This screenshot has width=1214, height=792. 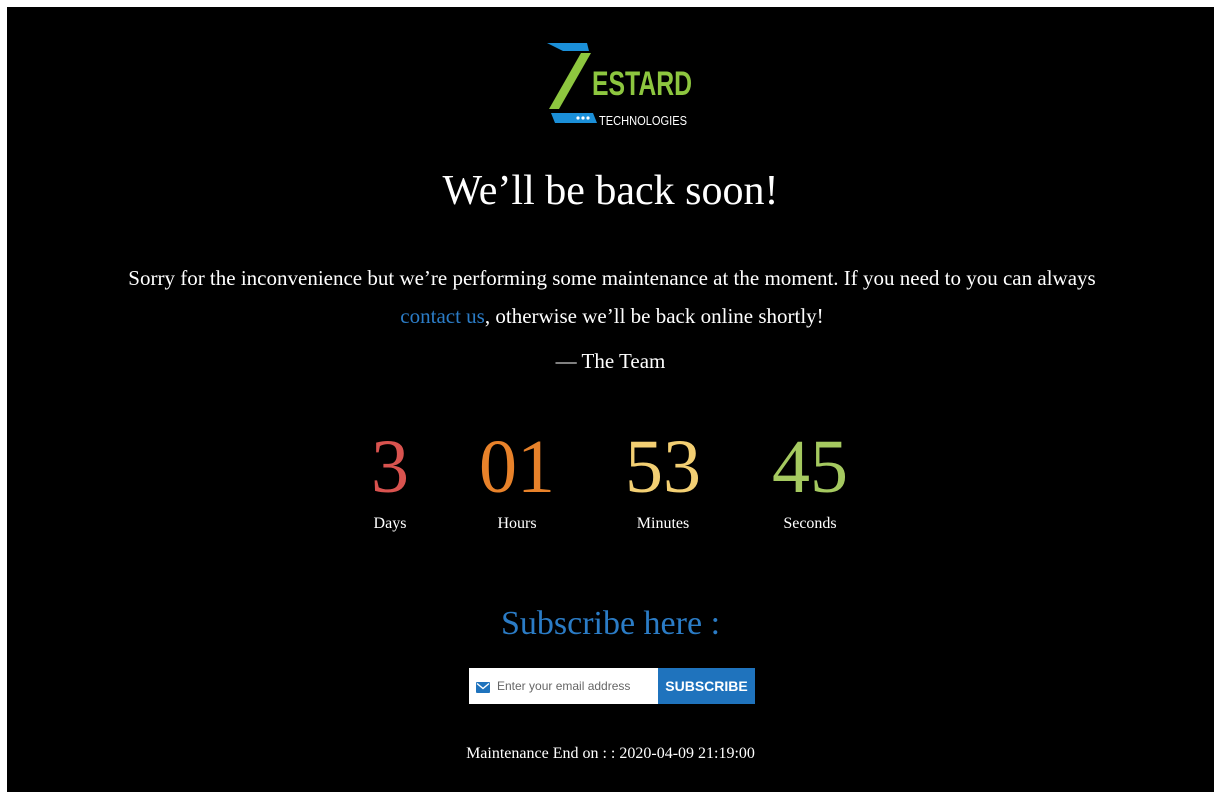 What do you see at coordinates (610, 191) in the screenshot?
I see `page-title: We’ll be back soon!` at bounding box center [610, 191].